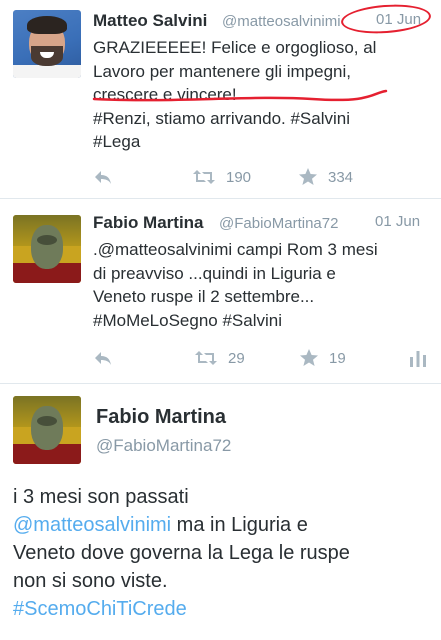  I want to click on favorite-count: 19, so click(337, 358).